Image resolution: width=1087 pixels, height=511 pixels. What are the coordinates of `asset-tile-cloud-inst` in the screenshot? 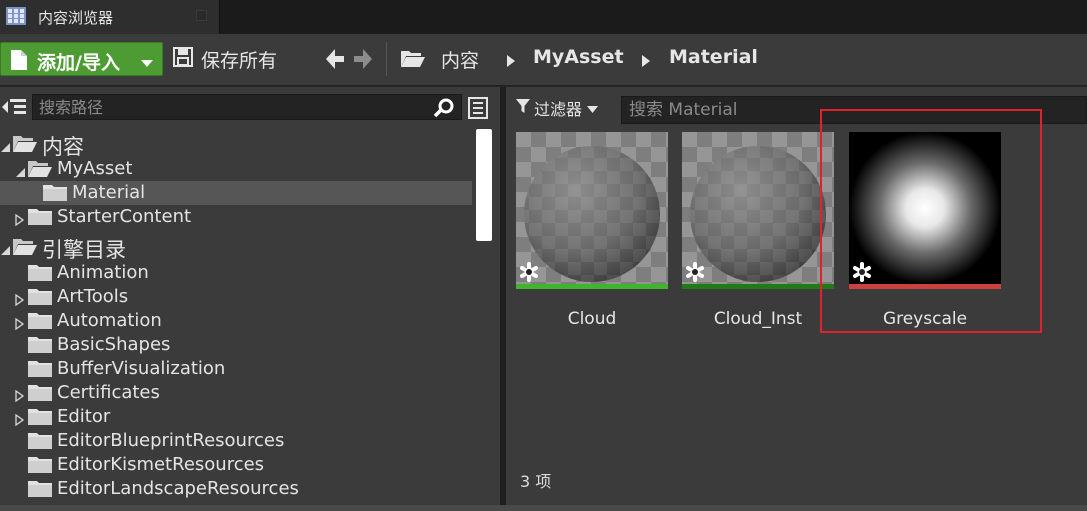 It's located at (758, 210).